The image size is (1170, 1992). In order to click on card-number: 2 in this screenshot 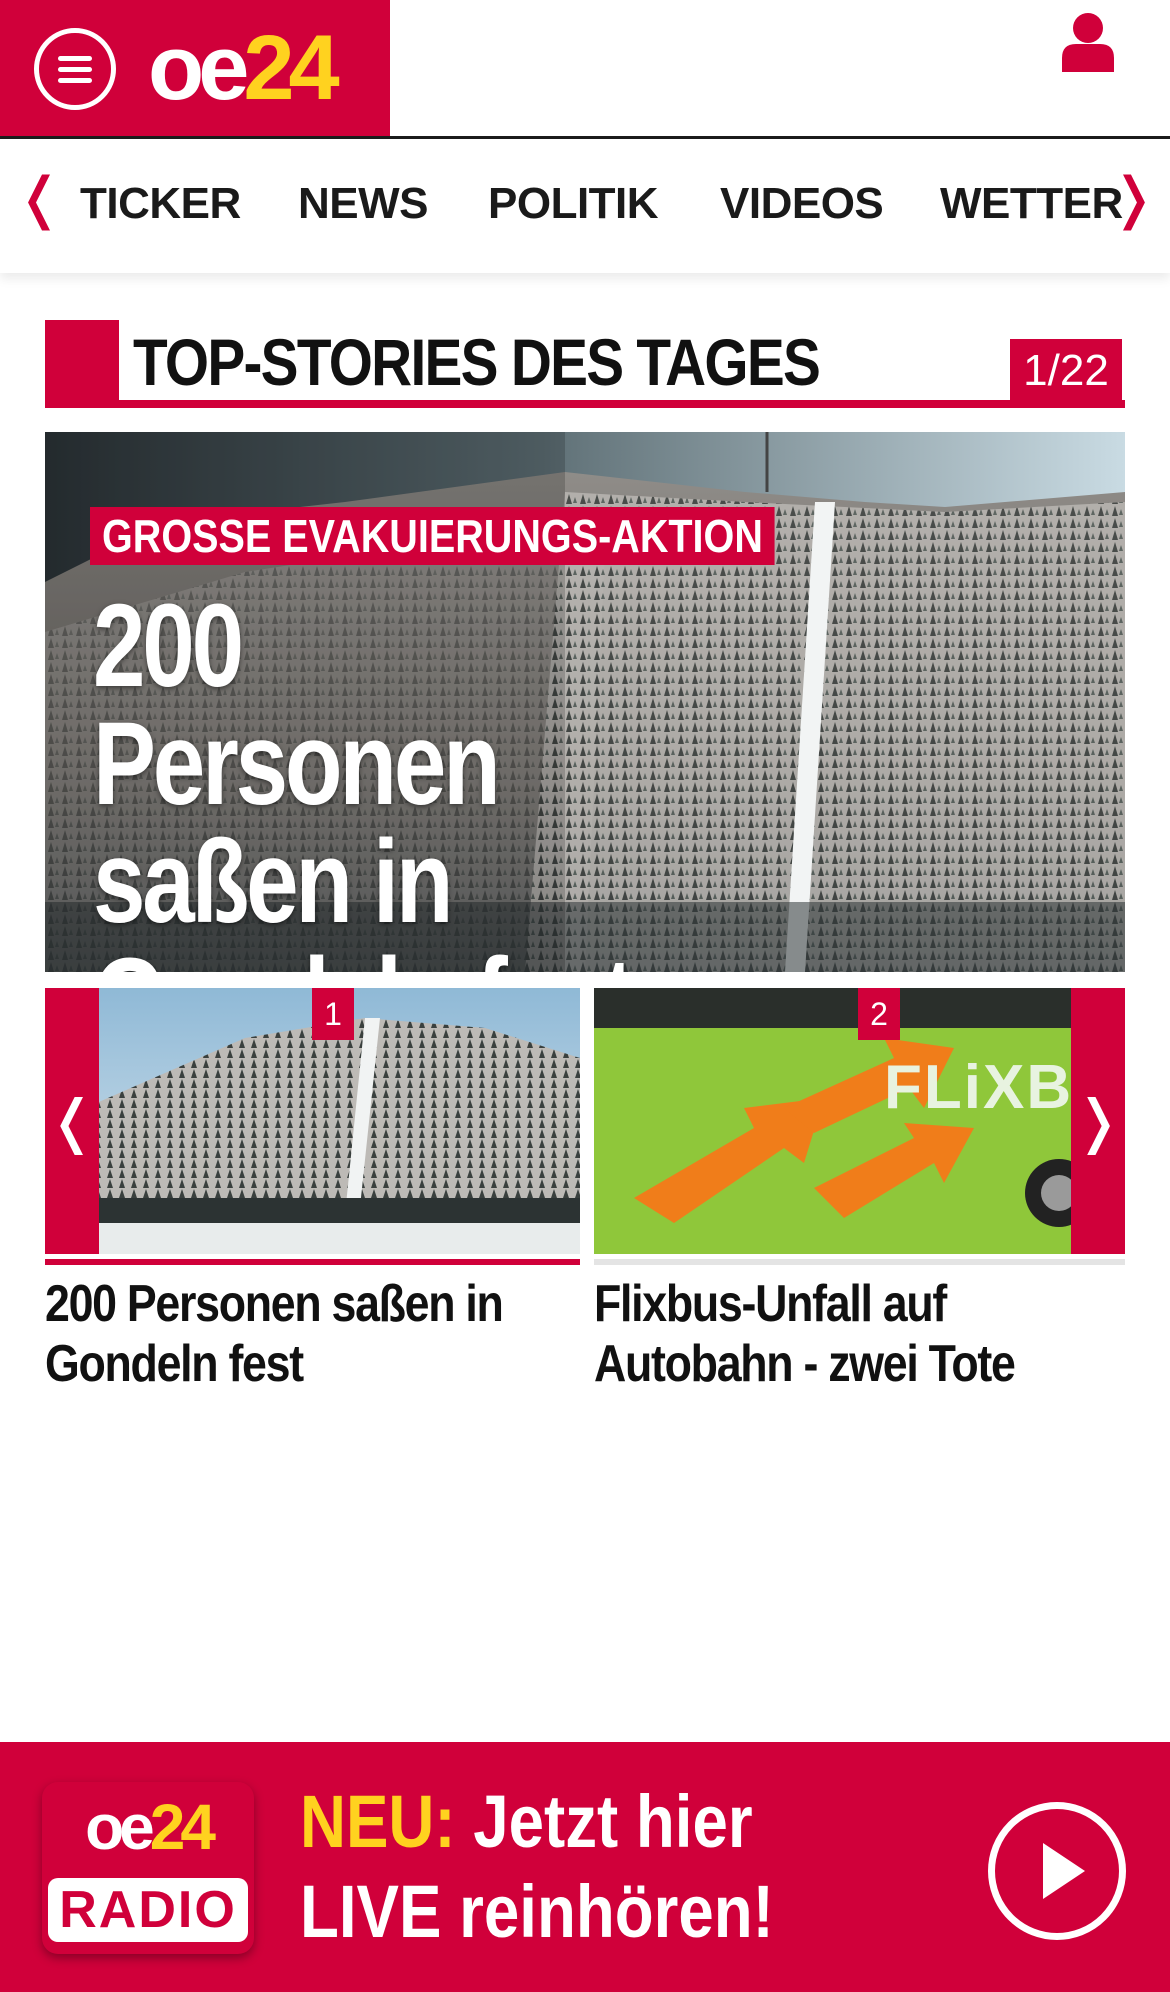, I will do `click(879, 1014)`.